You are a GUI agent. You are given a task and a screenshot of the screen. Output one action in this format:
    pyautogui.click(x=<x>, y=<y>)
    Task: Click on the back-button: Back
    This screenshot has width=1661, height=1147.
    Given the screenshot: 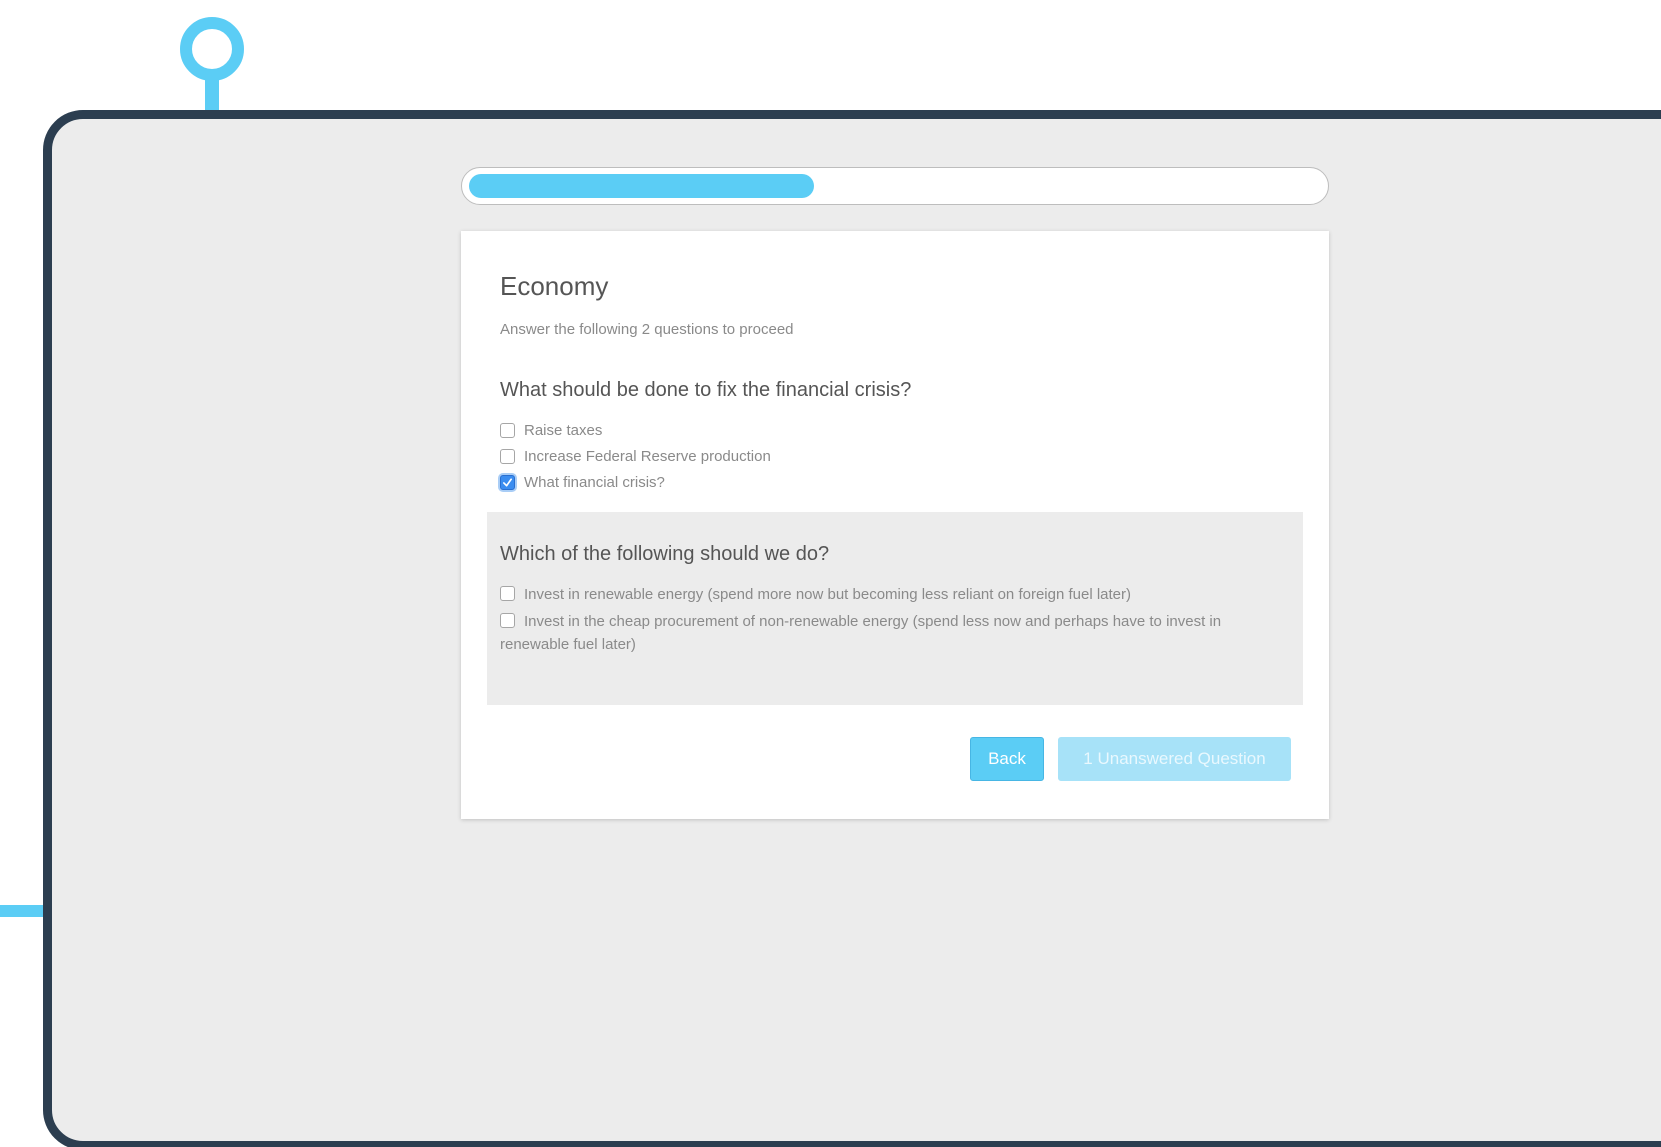 What is the action you would take?
    pyautogui.click(x=1007, y=759)
    